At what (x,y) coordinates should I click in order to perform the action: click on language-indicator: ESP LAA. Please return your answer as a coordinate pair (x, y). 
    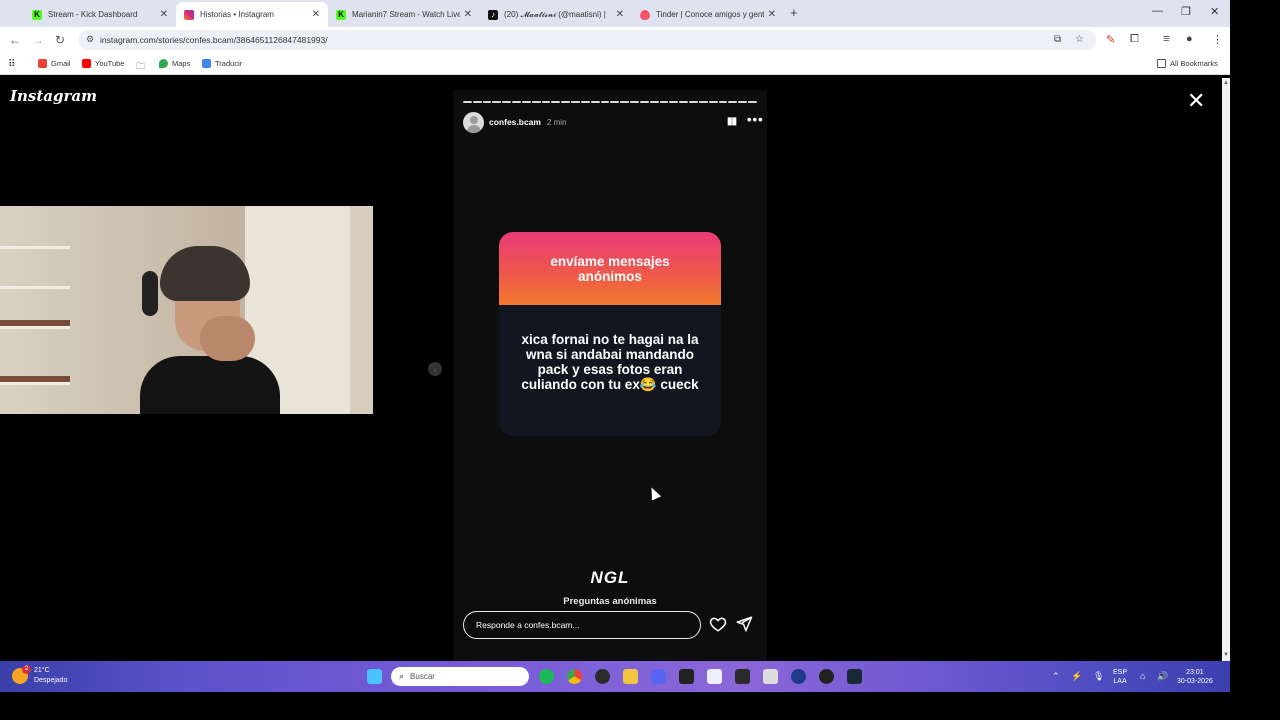
    Looking at the image, I should click on (1120, 677).